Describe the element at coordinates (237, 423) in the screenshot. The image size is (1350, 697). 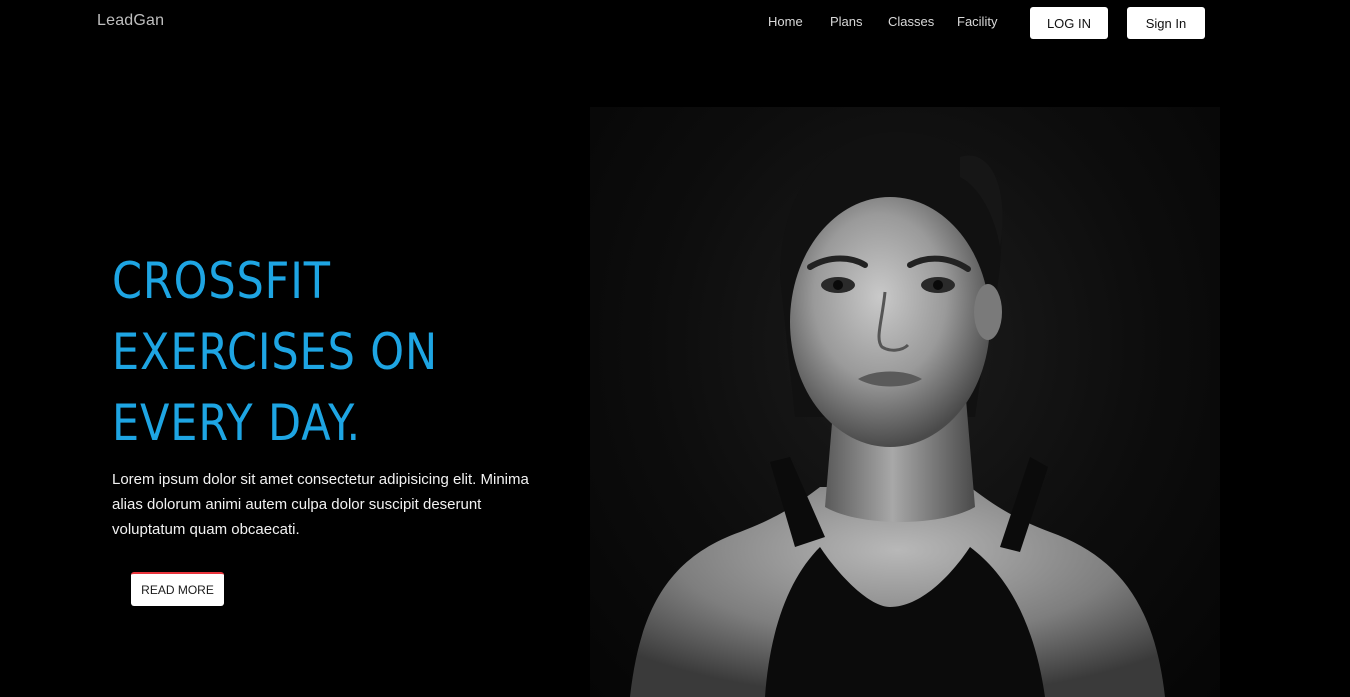
I see `hero-title-line-3: EVERY DAY.` at that location.